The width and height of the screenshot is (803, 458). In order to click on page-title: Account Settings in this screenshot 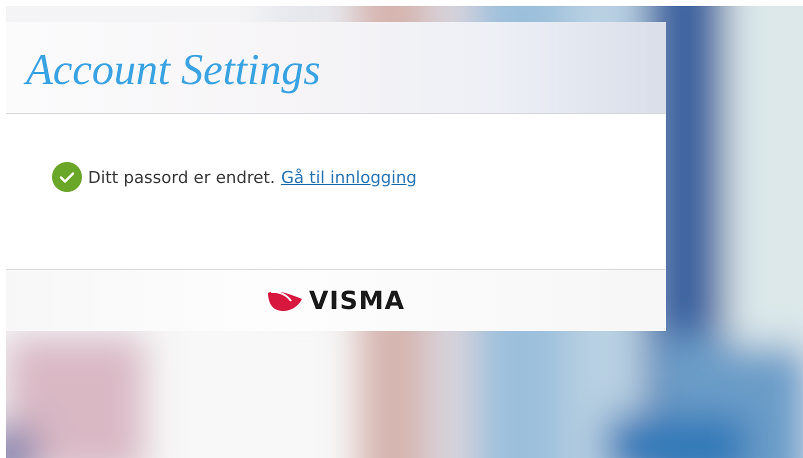, I will do `click(173, 70)`.